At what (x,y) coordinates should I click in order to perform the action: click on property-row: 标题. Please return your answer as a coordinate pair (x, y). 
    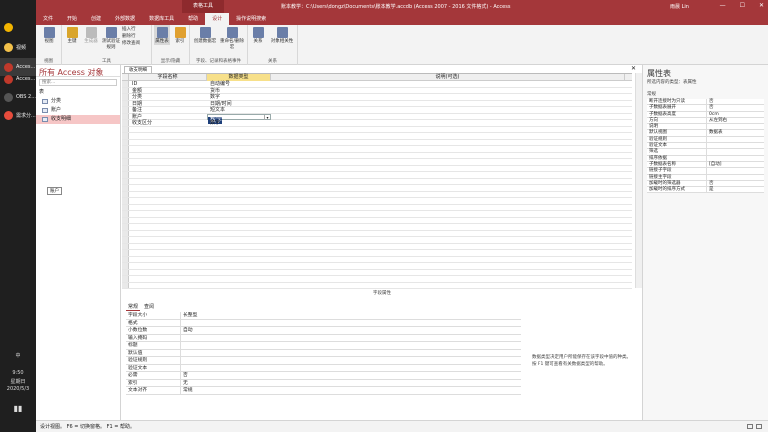
    Looking at the image, I should click on (323, 346).